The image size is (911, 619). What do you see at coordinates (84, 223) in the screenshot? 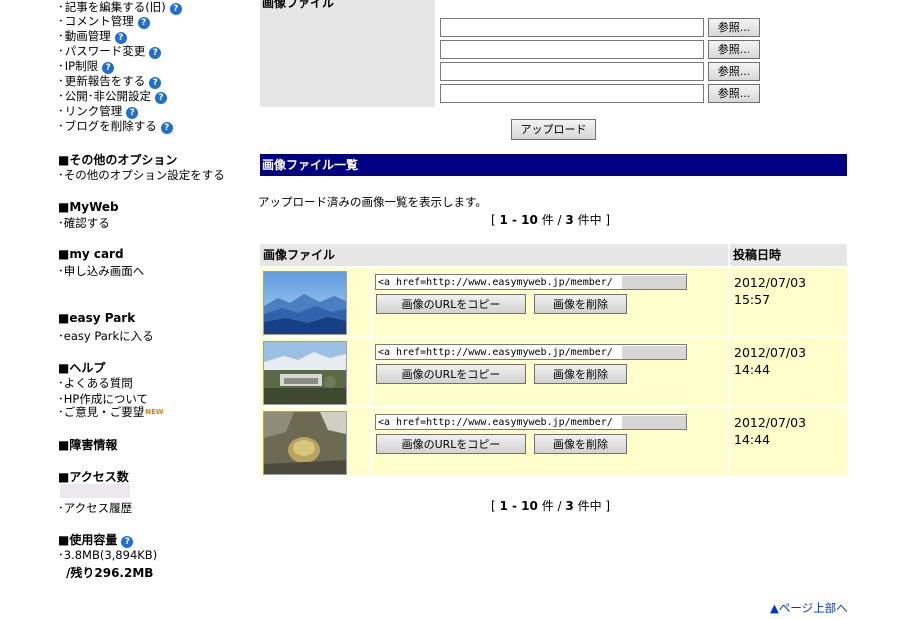
I see `myweb-link: ･確認する` at bounding box center [84, 223].